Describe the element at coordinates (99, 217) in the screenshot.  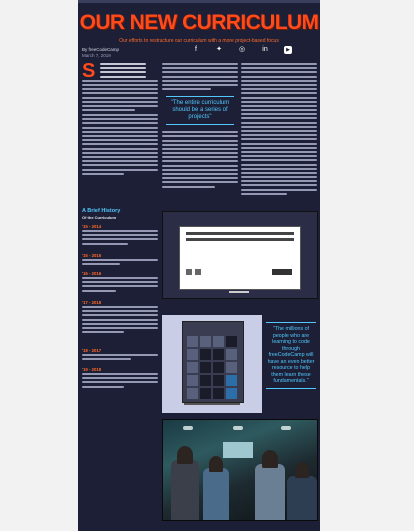
I see `brief-history-subtitle: Of the Curriculum` at that location.